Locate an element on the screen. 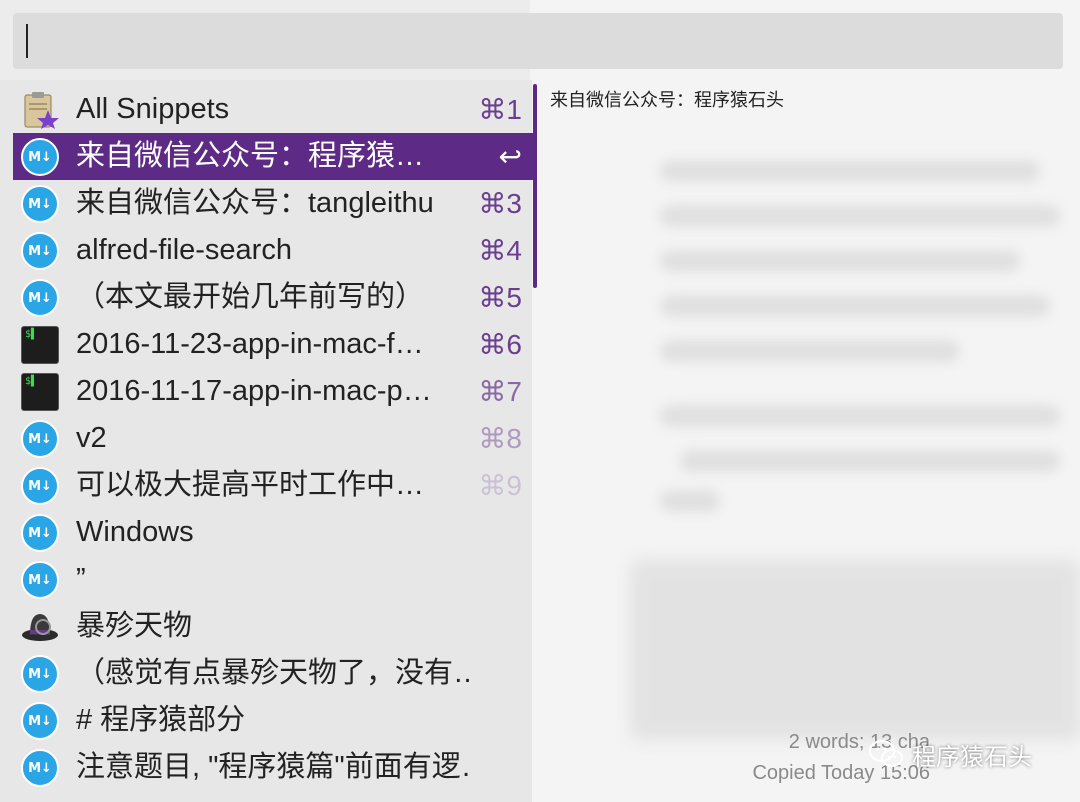  shortcut-hint: ⌘3 is located at coordinates (500, 203).